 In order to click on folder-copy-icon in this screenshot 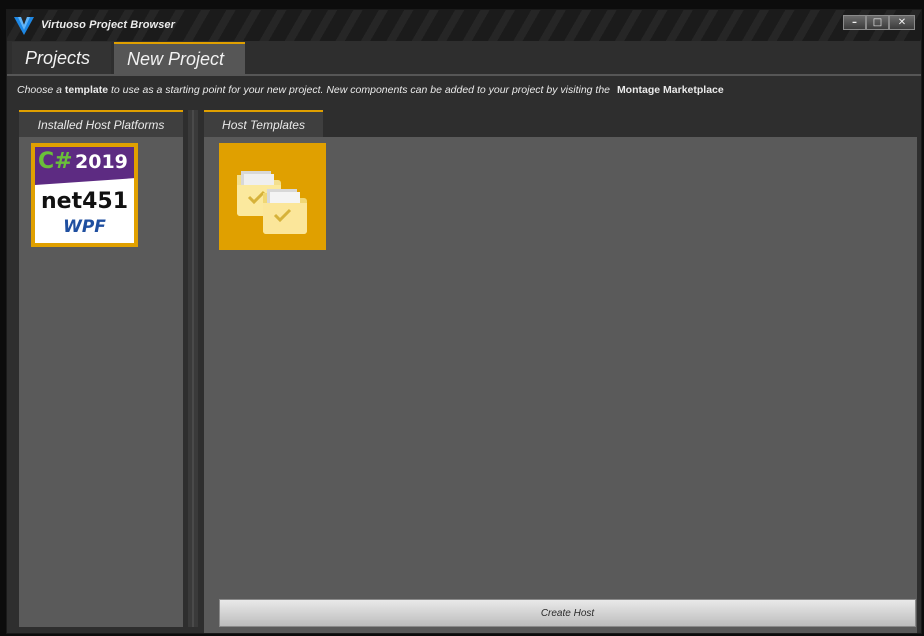, I will do `click(272, 202)`.